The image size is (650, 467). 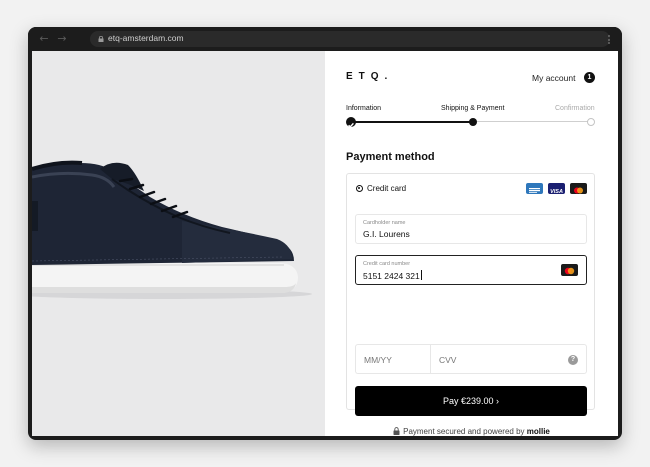 I want to click on cardholder-name-field: Cardholder name G.I. Lourens, so click(x=471, y=229).